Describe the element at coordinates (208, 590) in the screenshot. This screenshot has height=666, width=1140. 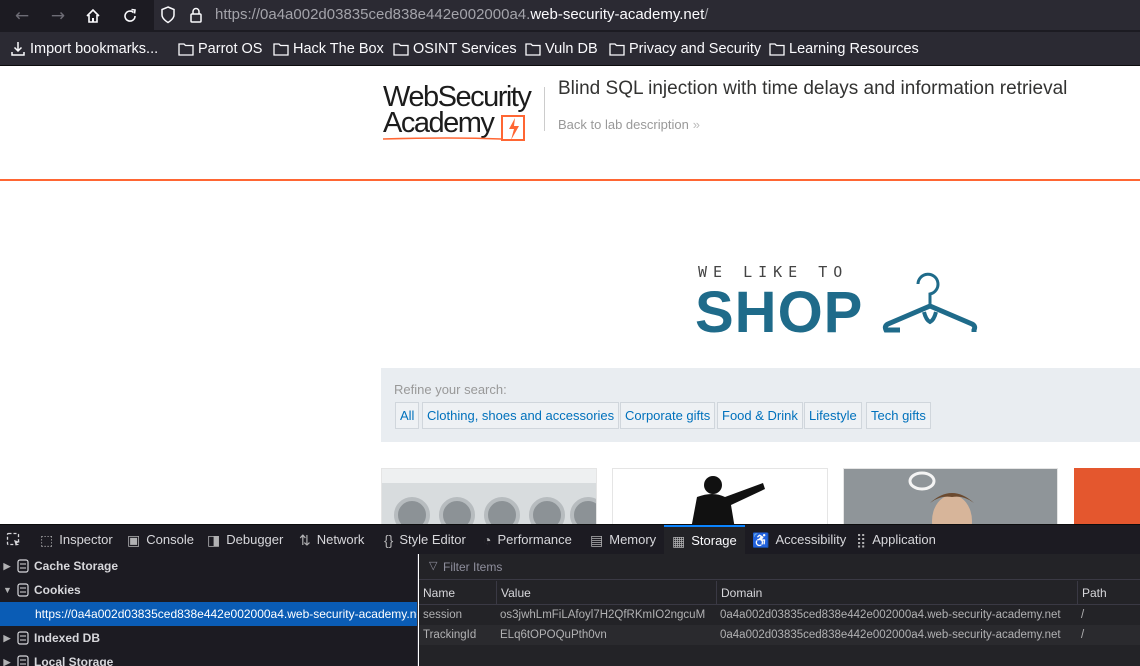
I see `tree-item-cookies: ▼ Cookies` at that location.